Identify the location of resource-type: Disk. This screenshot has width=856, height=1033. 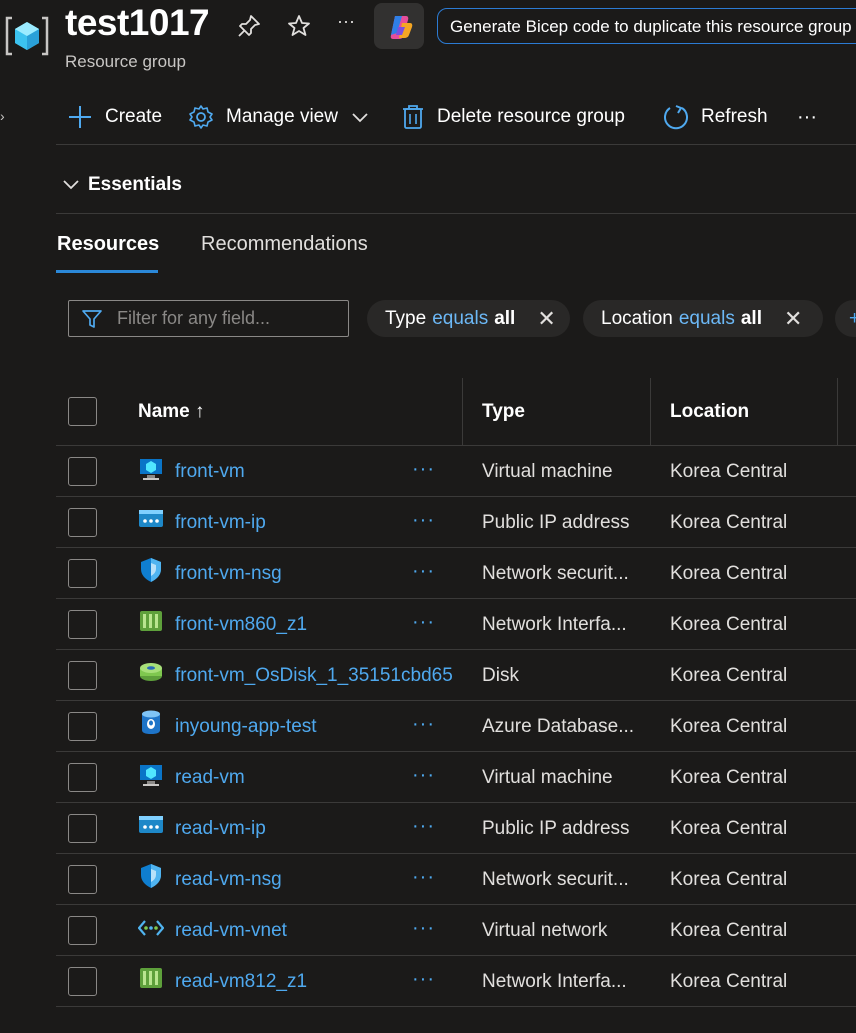
(500, 675).